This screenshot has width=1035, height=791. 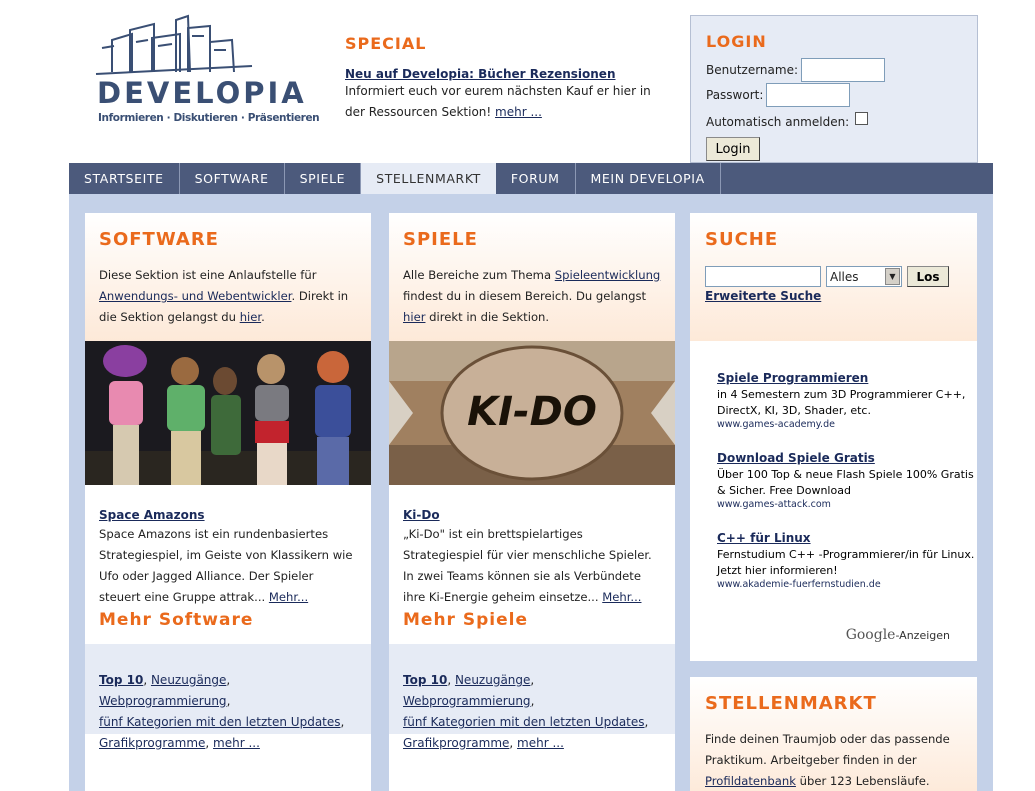 I want to click on software-title: SOFTWARE, so click(x=159, y=239).